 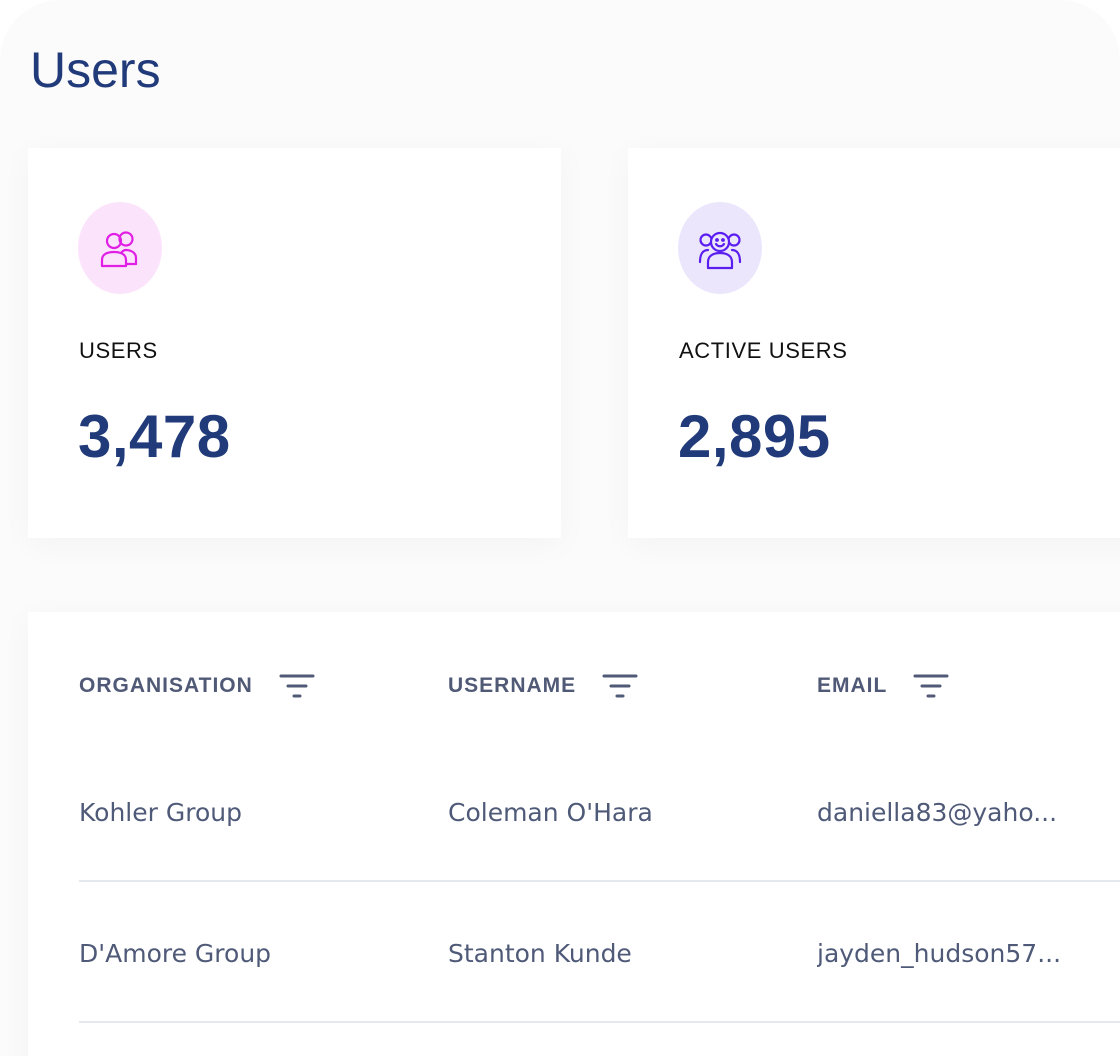 What do you see at coordinates (720, 248) in the screenshot?
I see `active-users-icon` at bounding box center [720, 248].